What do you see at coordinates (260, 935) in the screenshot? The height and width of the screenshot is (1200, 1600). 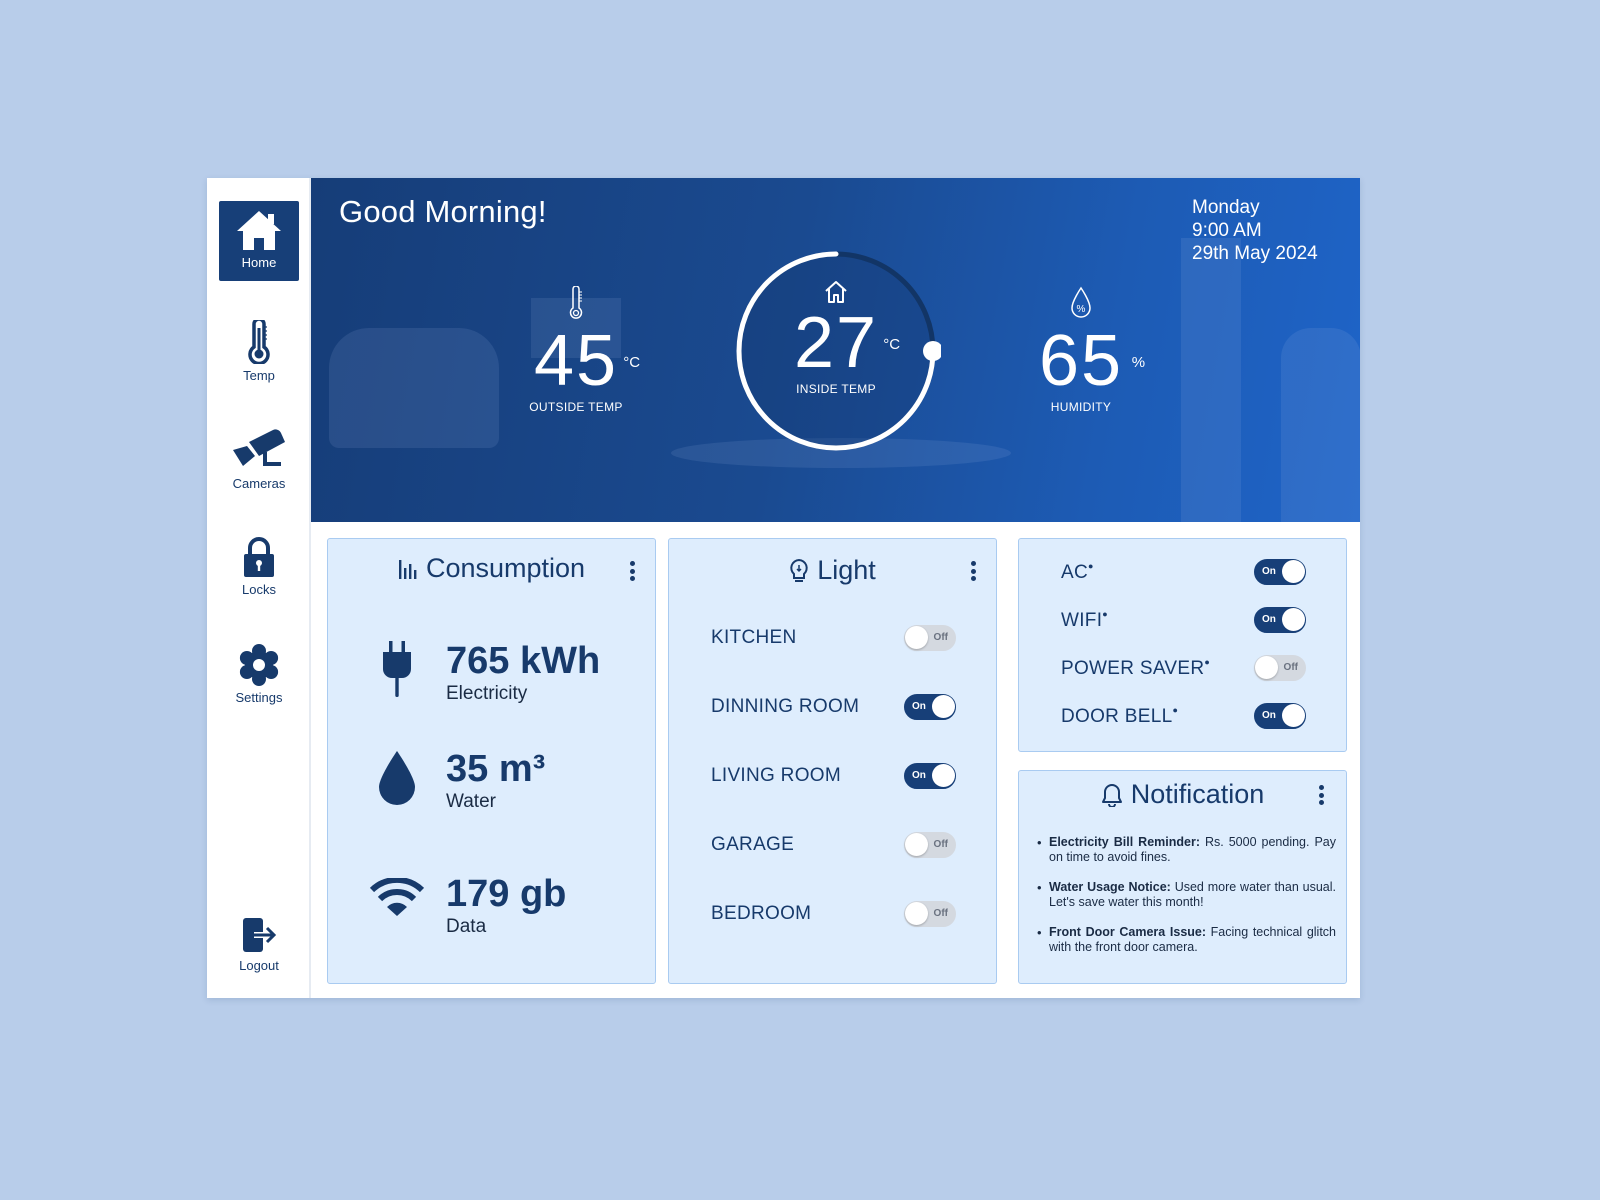 I see `logout-icon` at bounding box center [260, 935].